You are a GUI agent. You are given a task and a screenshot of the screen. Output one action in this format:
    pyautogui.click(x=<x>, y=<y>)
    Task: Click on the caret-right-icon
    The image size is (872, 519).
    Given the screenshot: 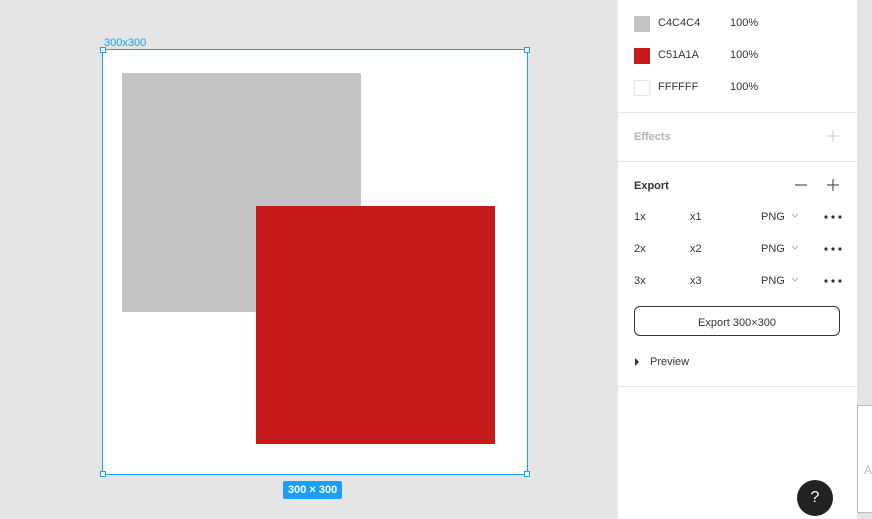 What is the action you would take?
    pyautogui.click(x=637, y=362)
    